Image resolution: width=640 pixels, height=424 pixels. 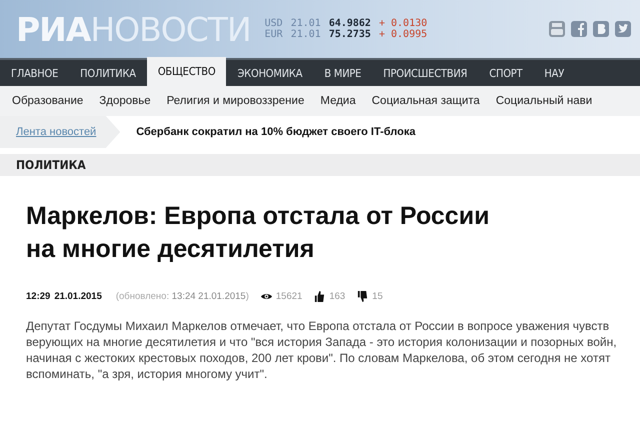 What do you see at coordinates (186, 71) in the screenshot?
I see `nav-tab: ОБЩЕСТВО` at bounding box center [186, 71].